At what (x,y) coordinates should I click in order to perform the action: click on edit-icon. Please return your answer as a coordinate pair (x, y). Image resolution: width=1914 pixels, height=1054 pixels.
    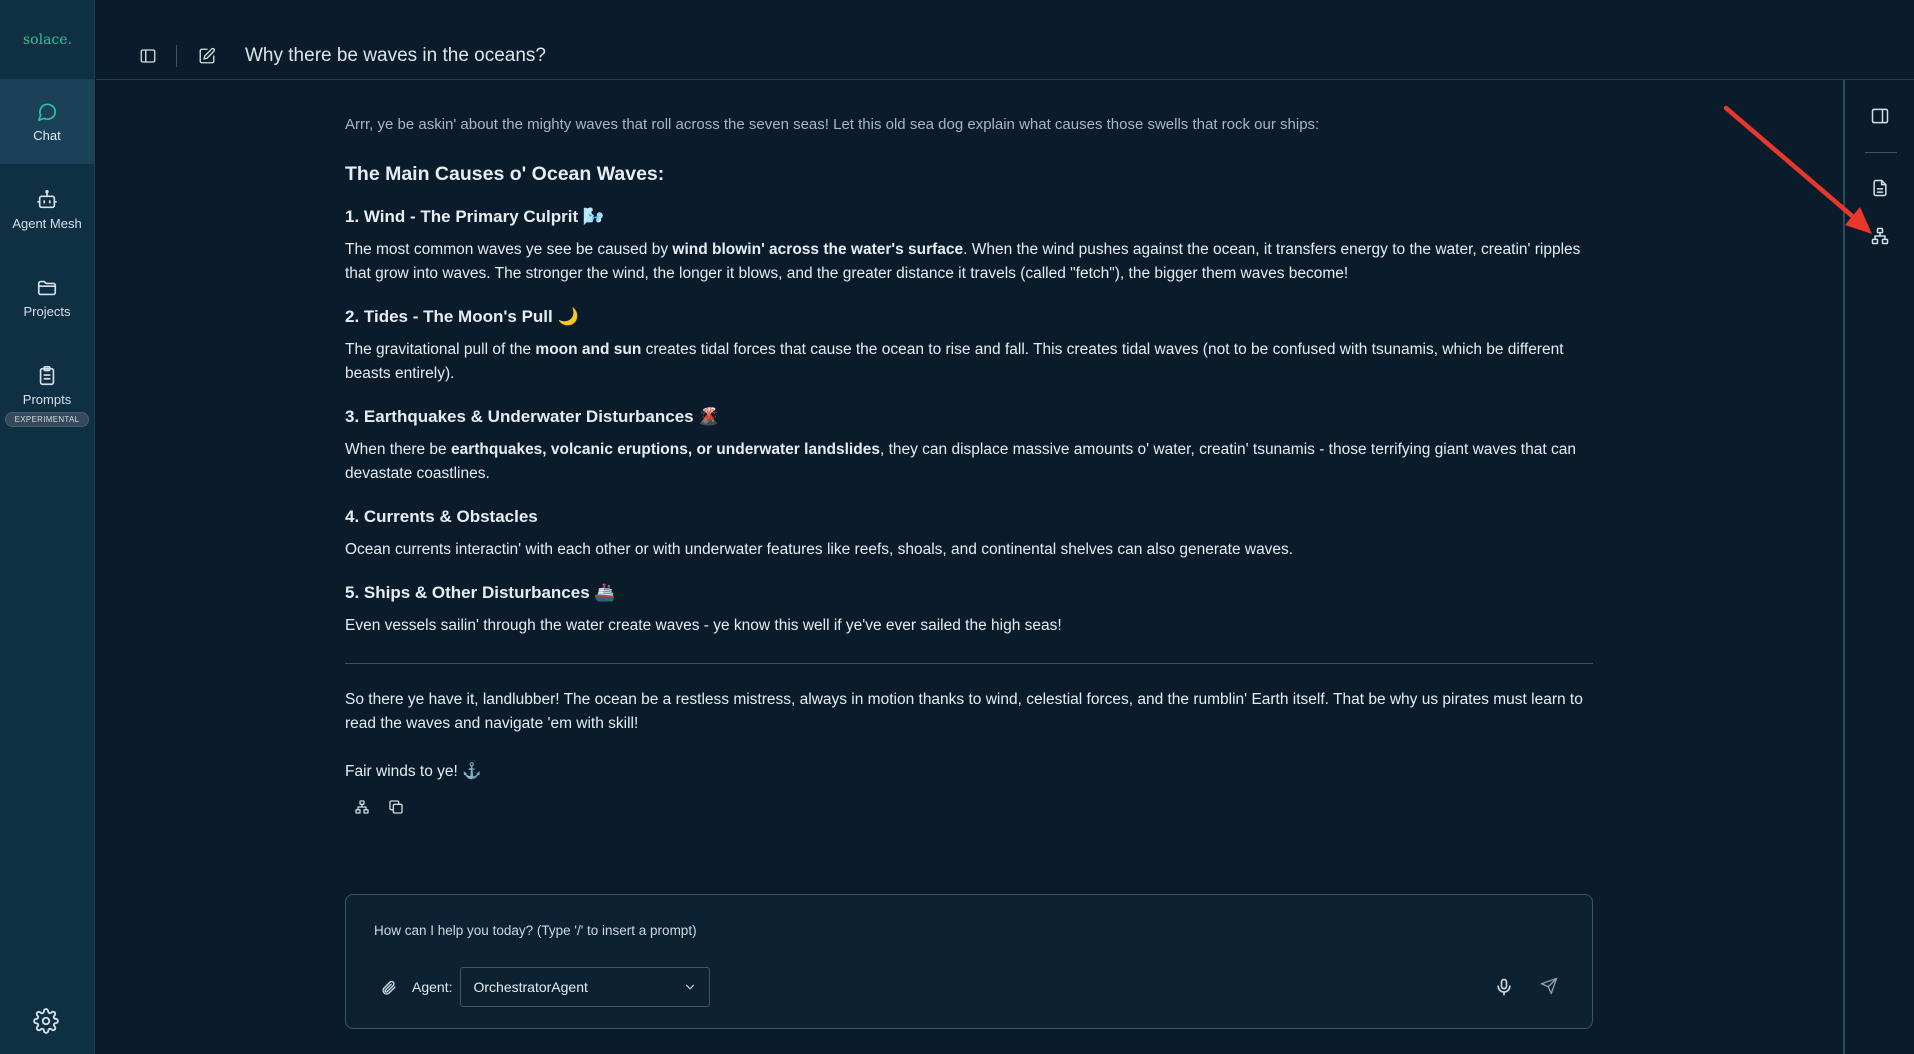
    Looking at the image, I should click on (207, 55).